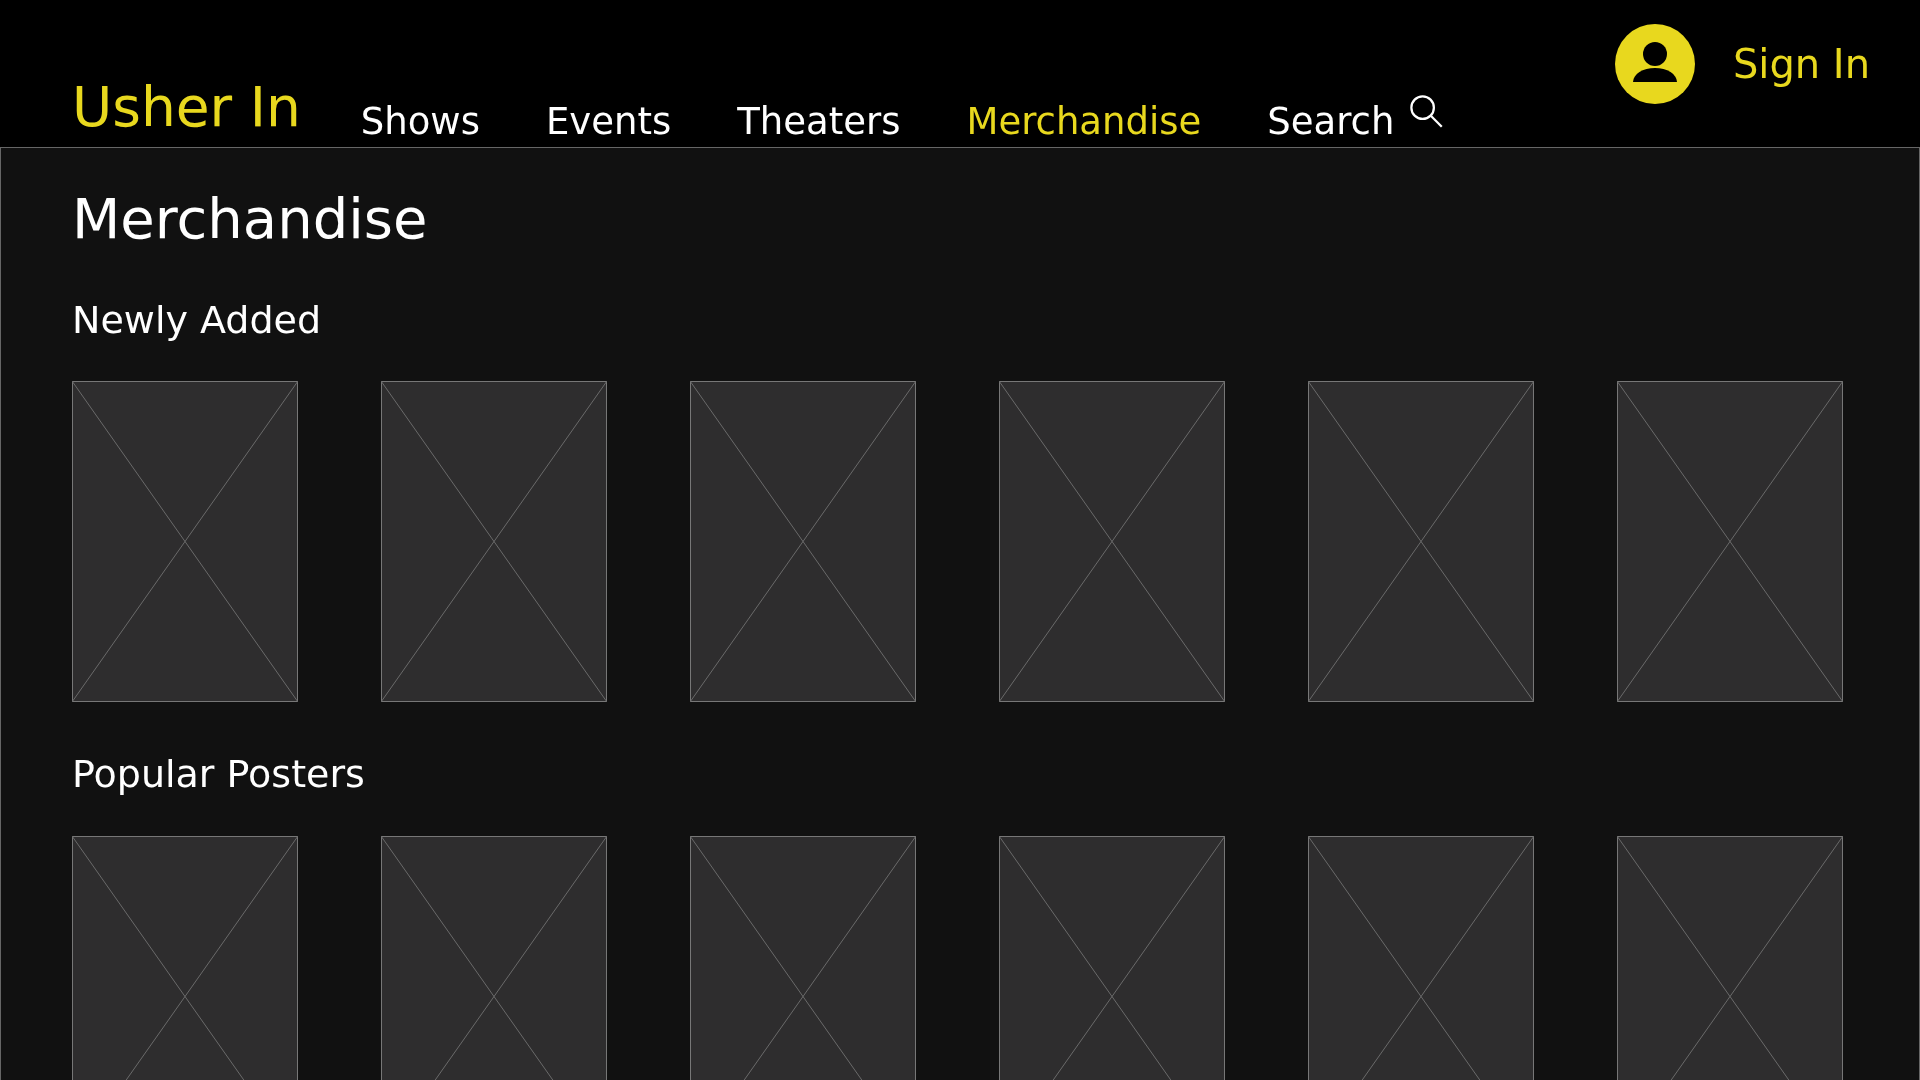 This screenshot has height=1080, width=1920. I want to click on nav-link: Theaters, so click(819, 121).